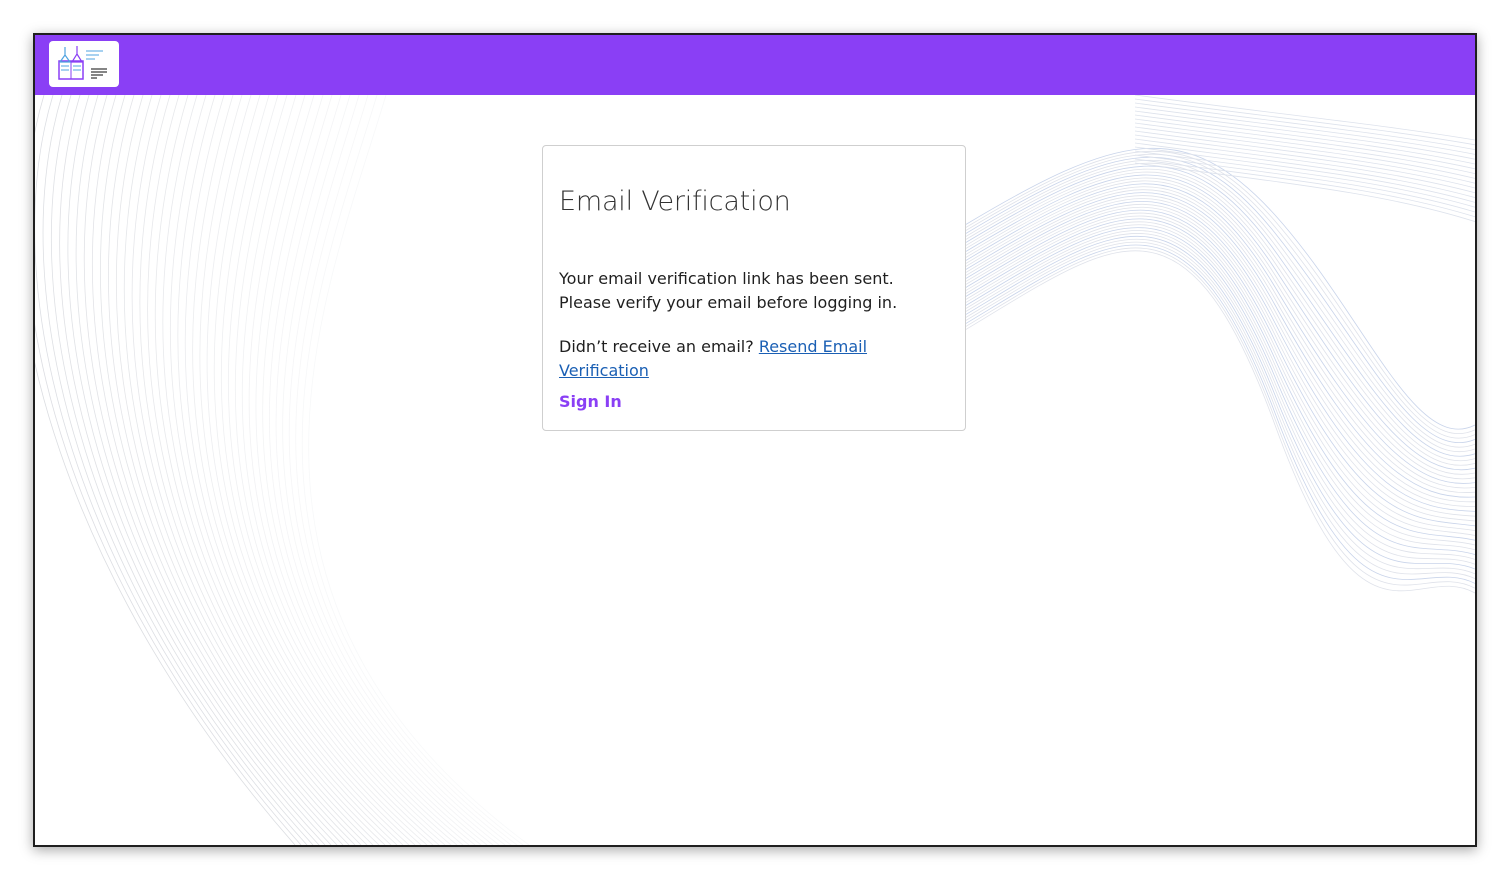  Describe the element at coordinates (755, 65) in the screenshot. I see `top-navbar` at that location.